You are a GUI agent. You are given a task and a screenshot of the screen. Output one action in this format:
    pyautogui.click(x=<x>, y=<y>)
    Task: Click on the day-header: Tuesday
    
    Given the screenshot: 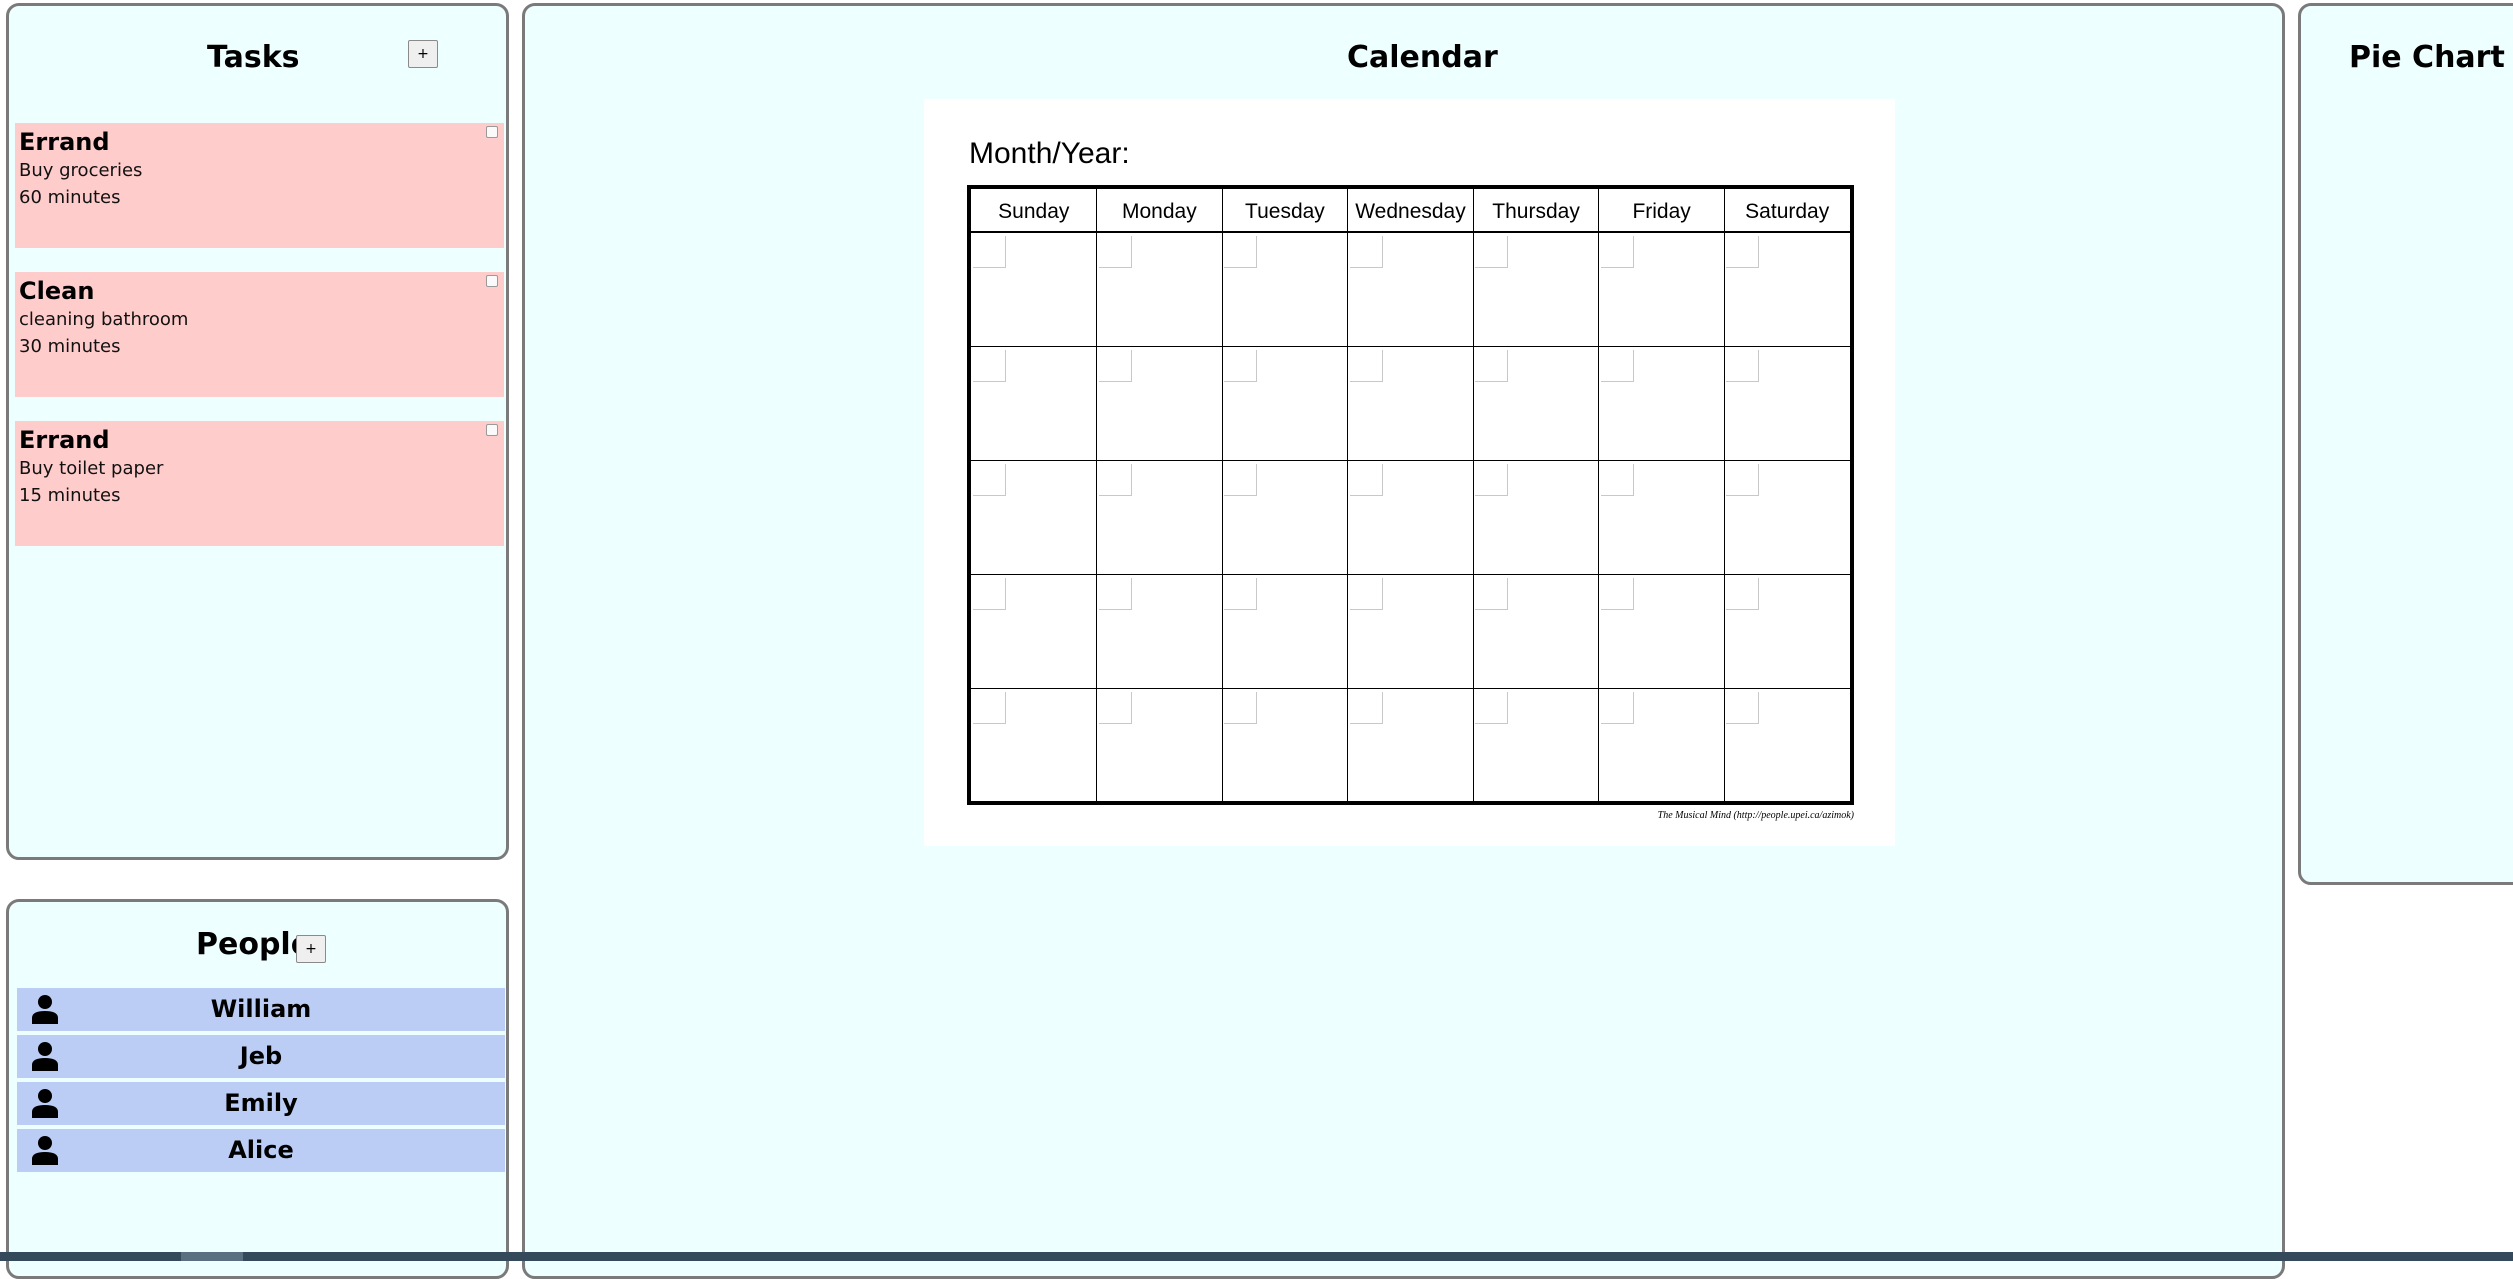 What is the action you would take?
    pyautogui.click(x=1285, y=211)
    